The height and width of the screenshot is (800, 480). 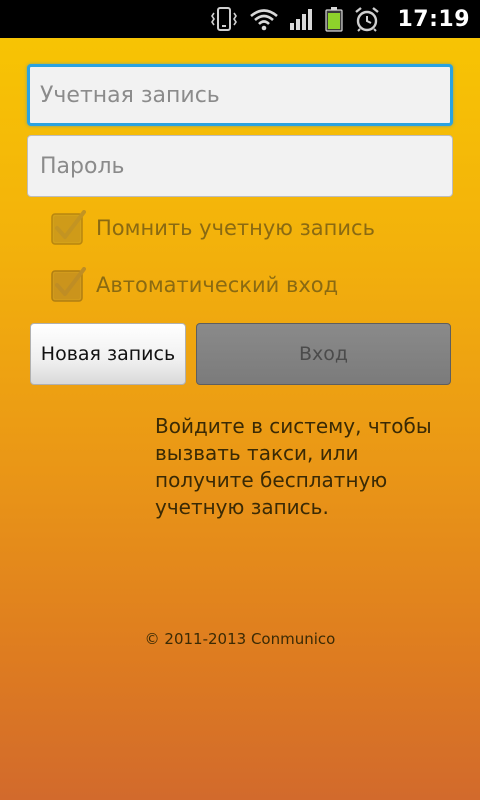 I want to click on wifi-icon, so click(x=264, y=19).